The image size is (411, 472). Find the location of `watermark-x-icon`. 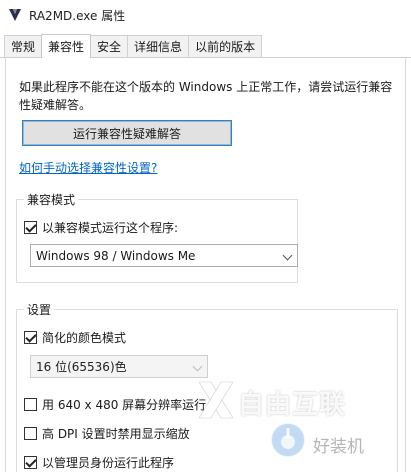

watermark-x-icon is located at coordinates (216, 400).